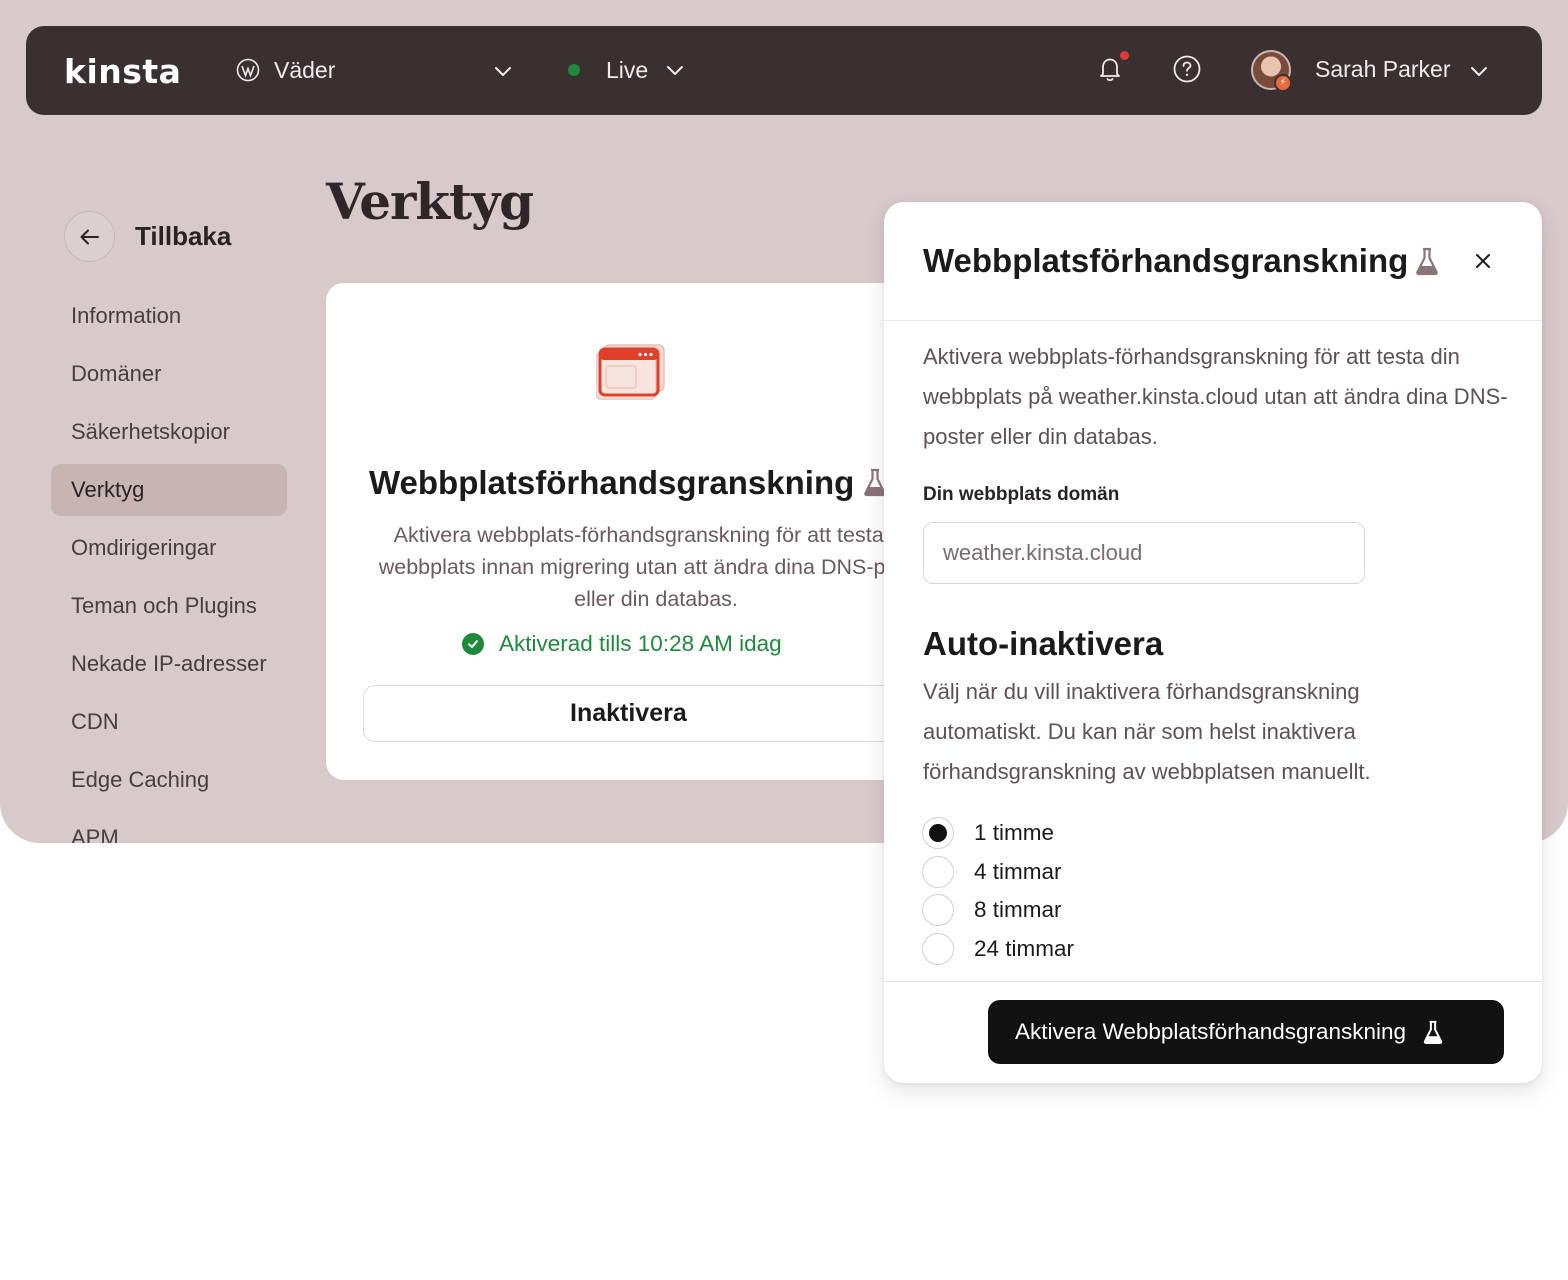 The height and width of the screenshot is (1280, 1568). Describe the element at coordinates (574, 70) in the screenshot. I see `live-status-dot` at that location.